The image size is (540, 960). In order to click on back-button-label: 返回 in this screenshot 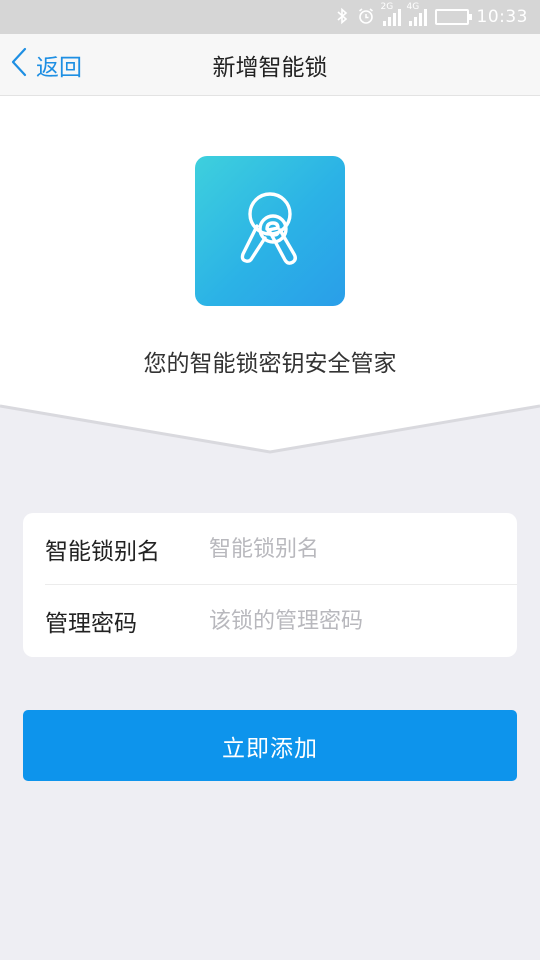, I will do `click(59, 68)`.